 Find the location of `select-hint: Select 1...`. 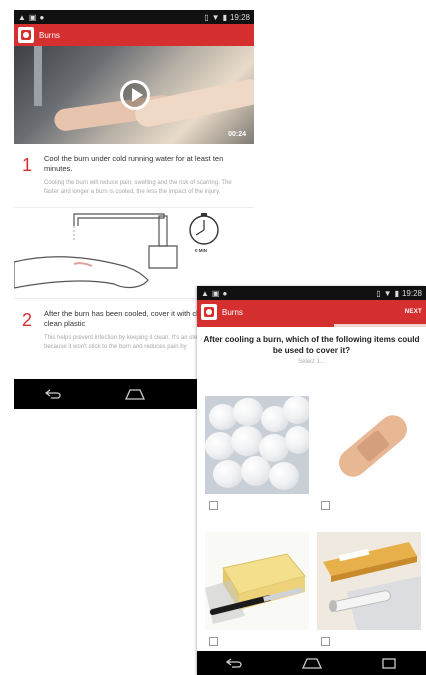

select-hint: Select 1... is located at coordinates (311, 362).